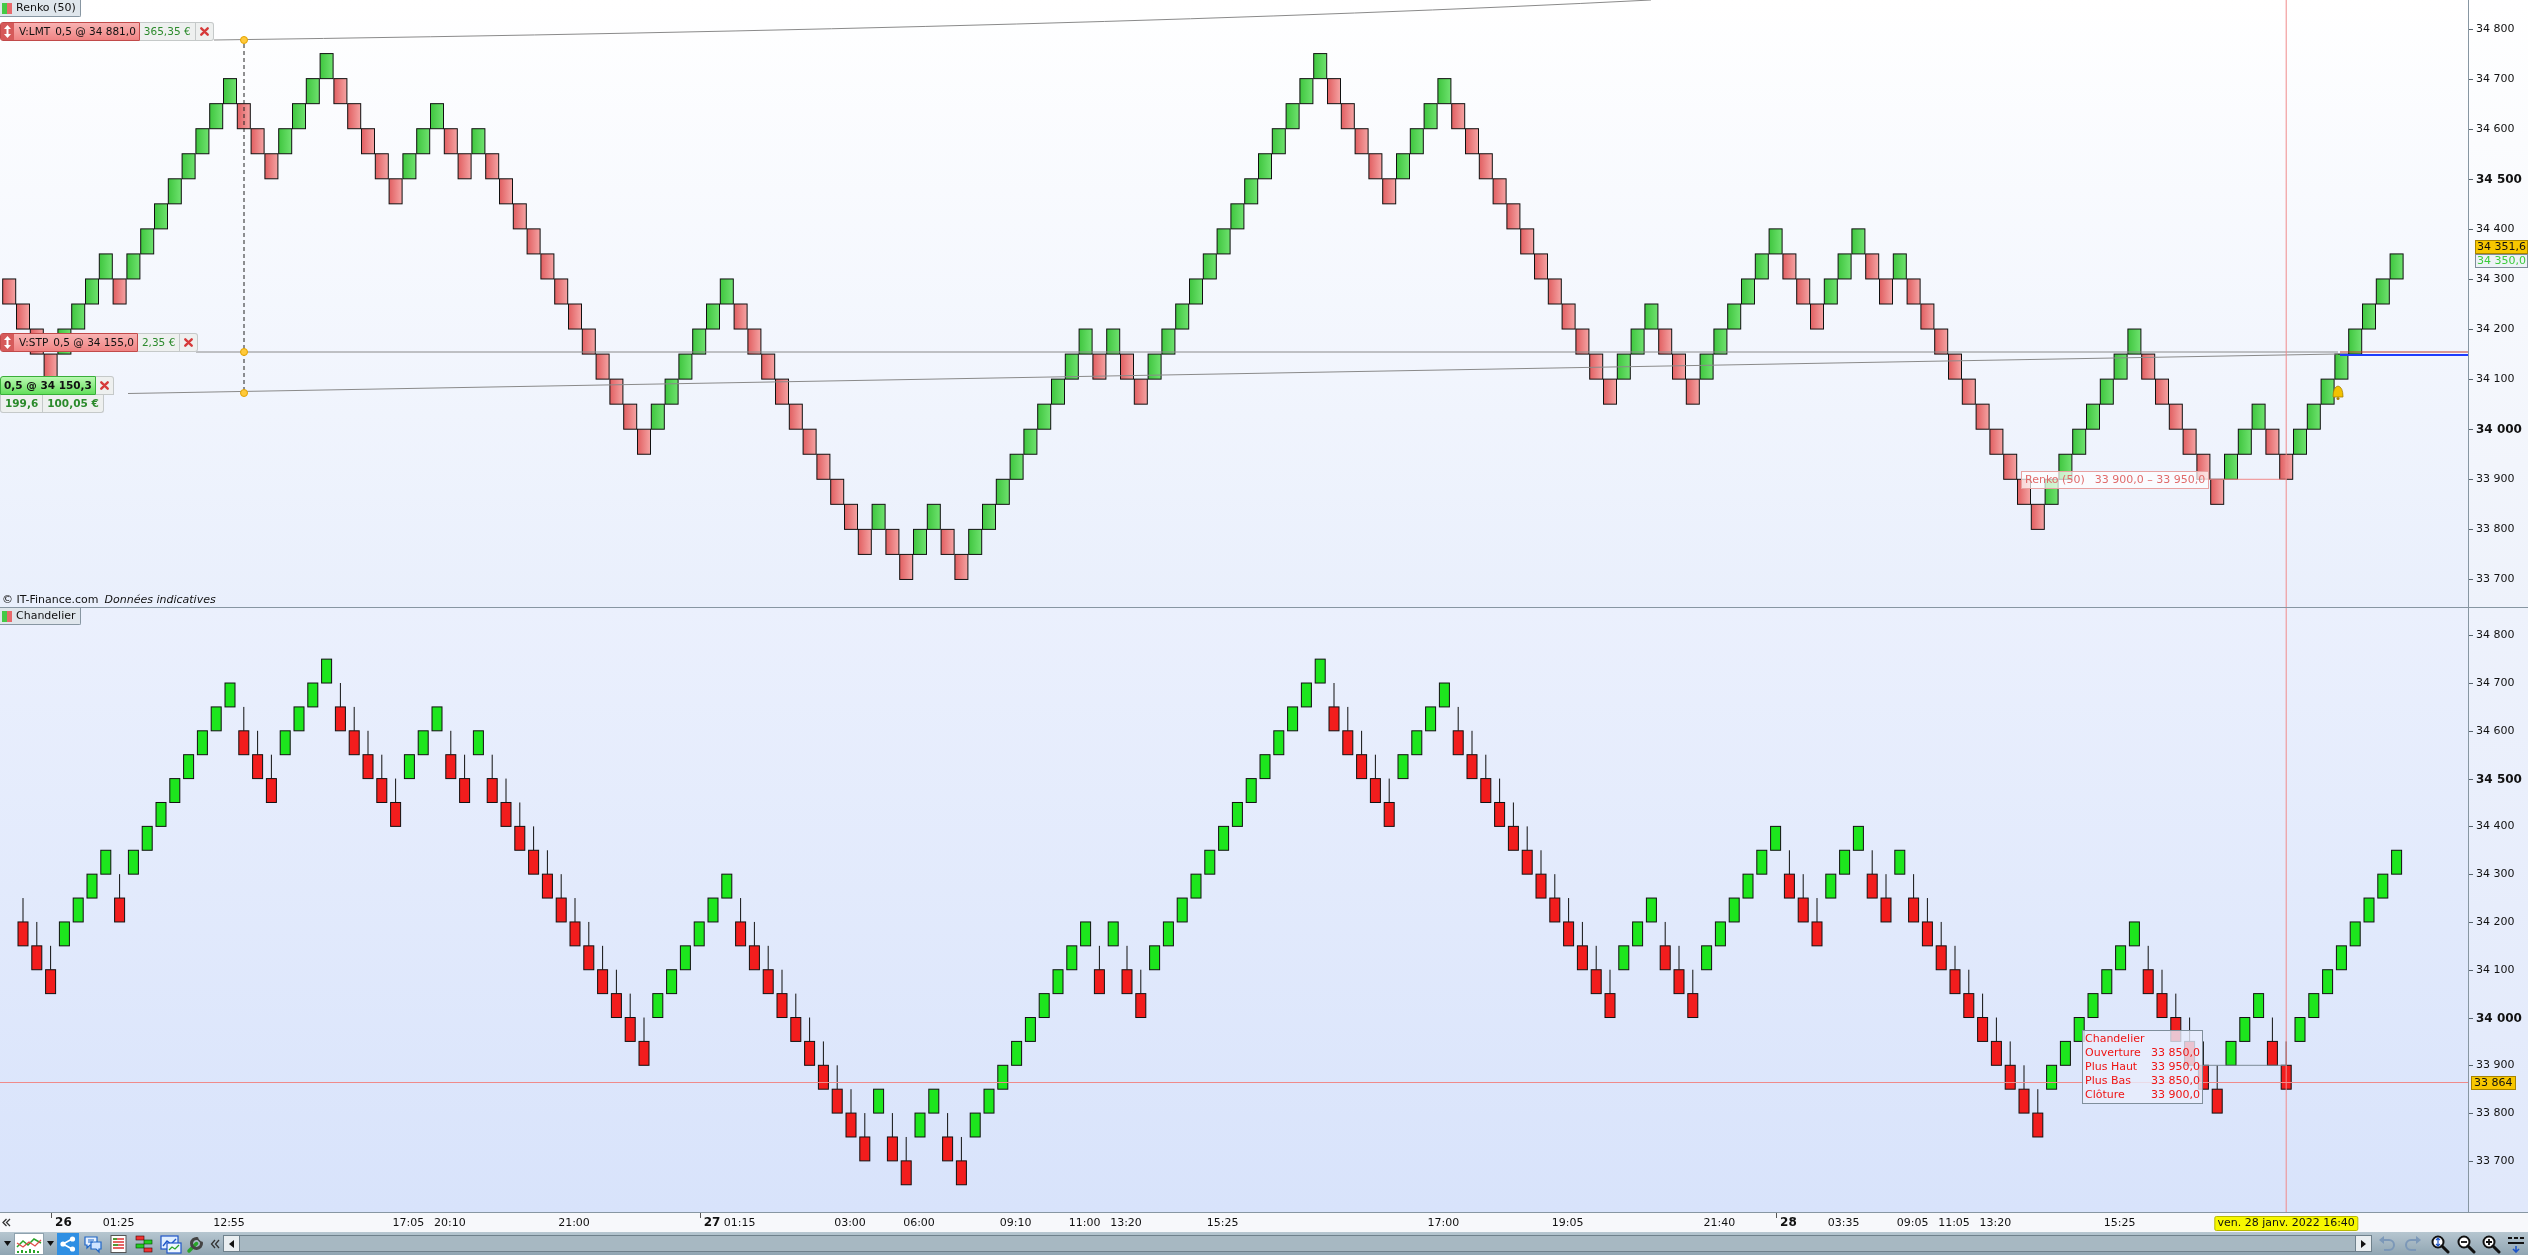 The width and height of the screenshot is (2528, 1255). I want to click on order-button: V:LMT 0,5 @ 34 881,0, so click(70, 31).